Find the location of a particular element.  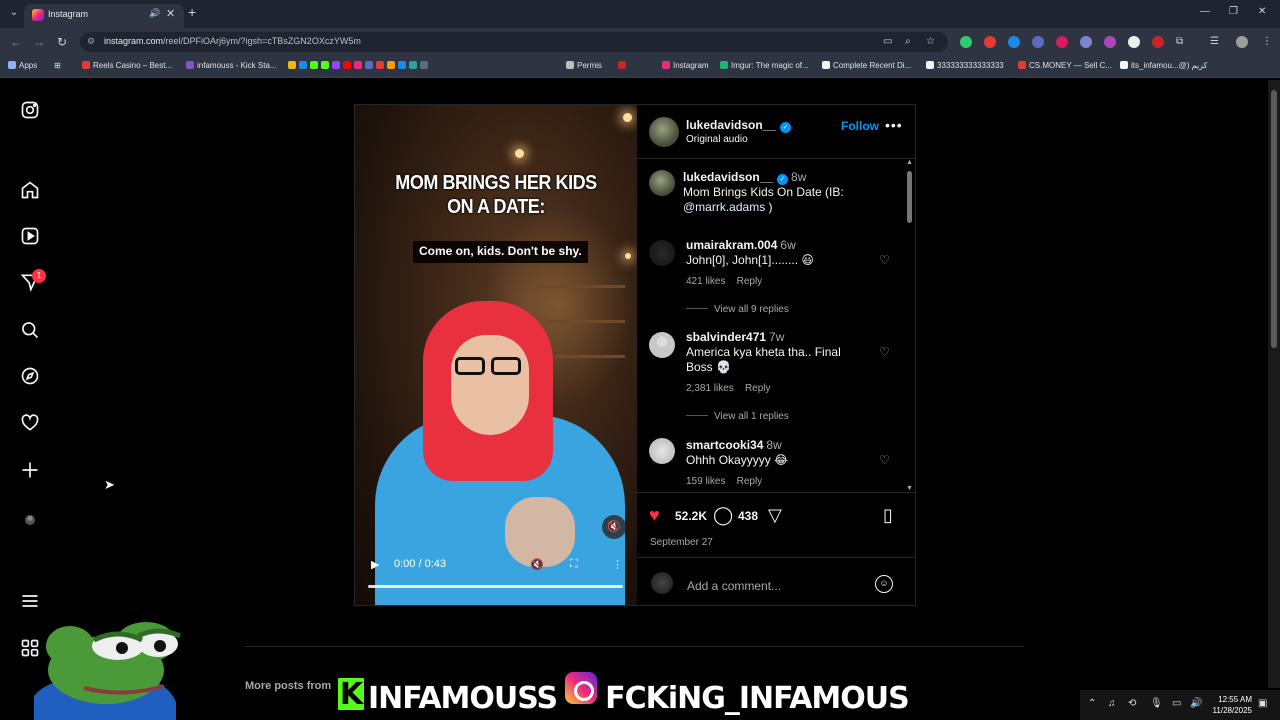

follow-button: Follow is located at coordinates (860, 126).